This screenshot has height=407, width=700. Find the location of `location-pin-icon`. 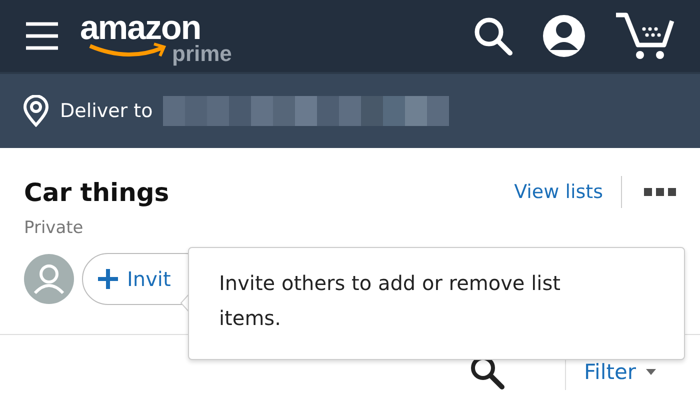

location-pin-icon is located at coordinates (36, 111).